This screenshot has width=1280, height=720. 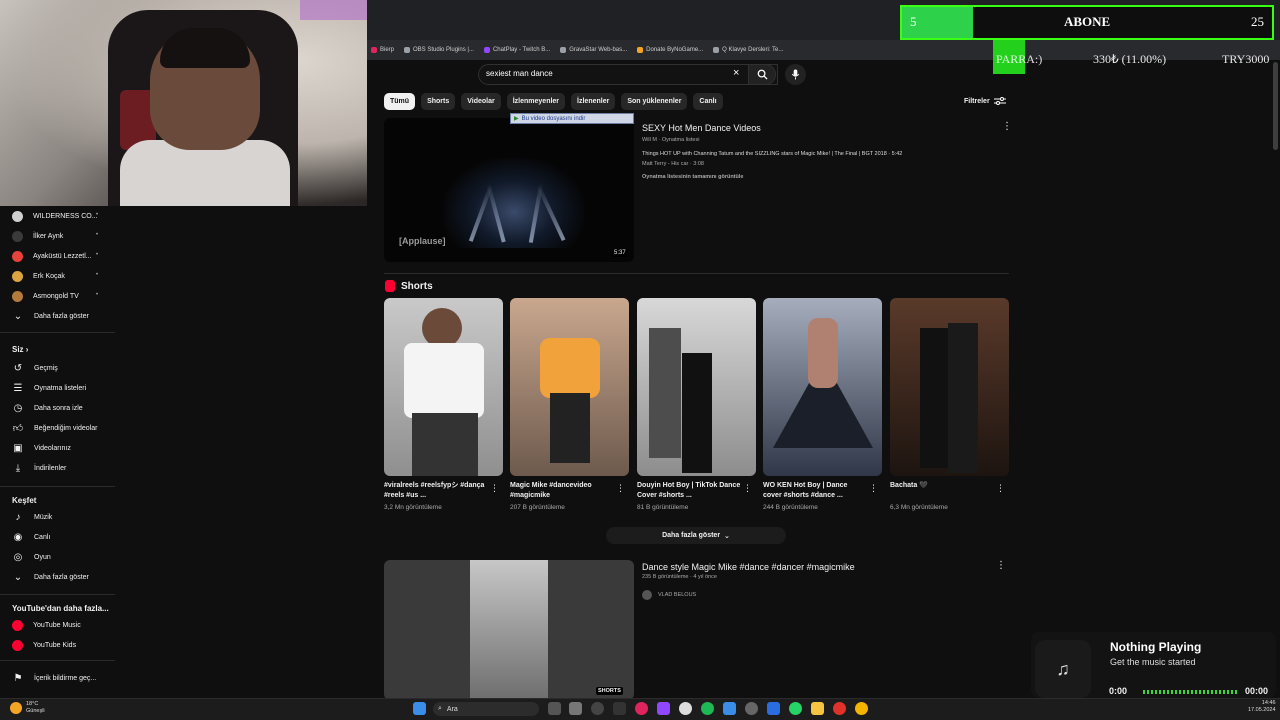 What do you see at coordinates (536, 101) in the screenshot?
I see `chip-unwatched: İzlenmeyenler` at bounding box center [536, 101].